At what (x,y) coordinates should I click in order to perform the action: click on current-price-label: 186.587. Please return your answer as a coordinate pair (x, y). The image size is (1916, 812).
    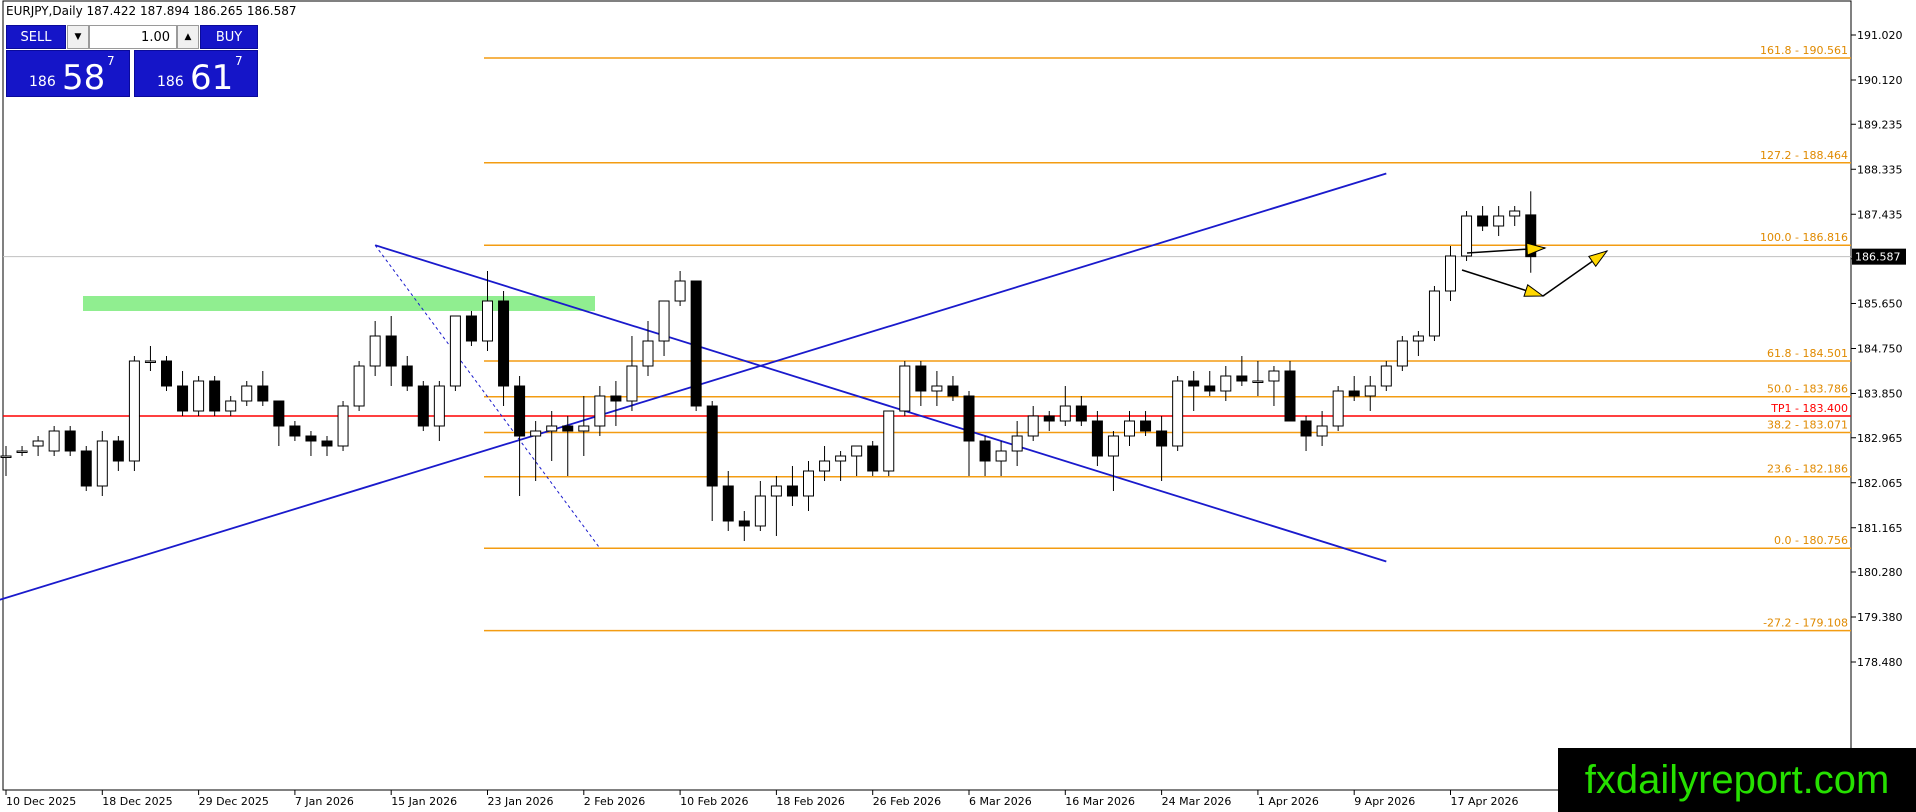
    Looking at the image, I should click on (1878, 257).